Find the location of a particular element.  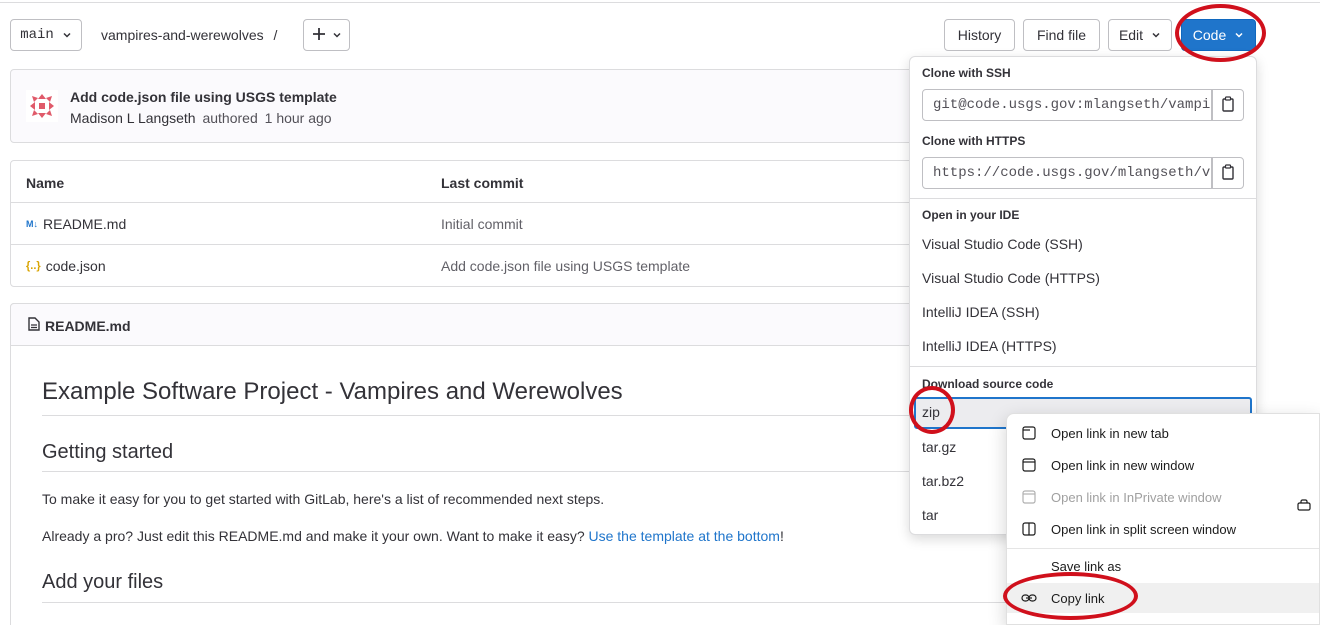

breadcrumb: vampires-and-werewolves / is located at coordinates (189, 35).